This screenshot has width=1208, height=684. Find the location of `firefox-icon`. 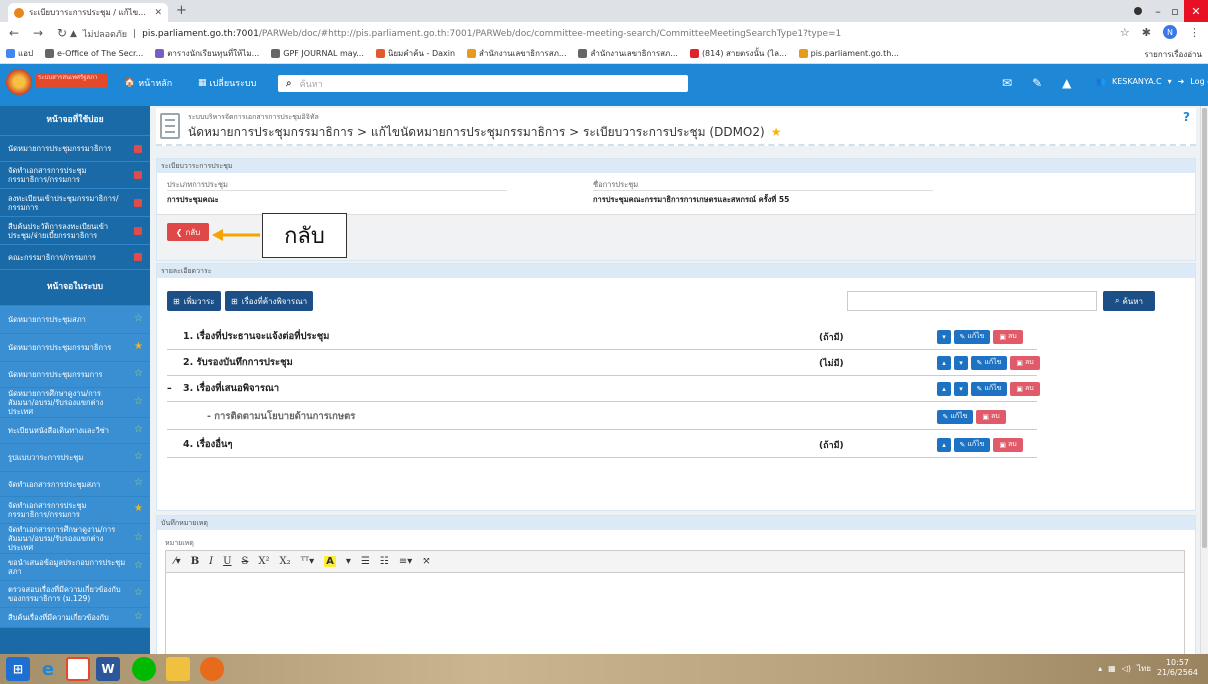

firefox-icon is located at coordinates (212, 669).